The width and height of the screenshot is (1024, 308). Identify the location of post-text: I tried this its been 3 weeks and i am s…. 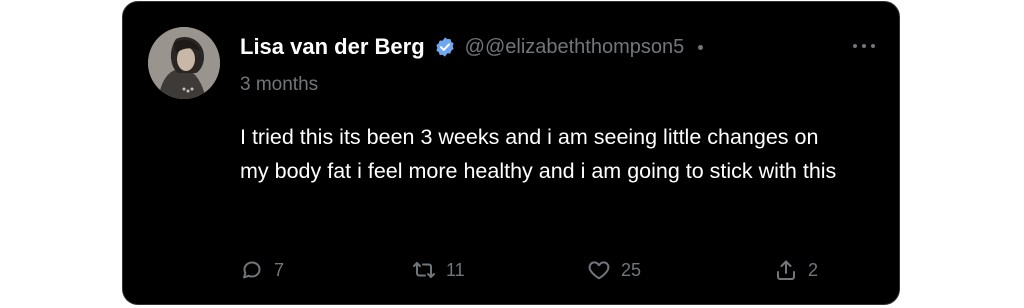
(538, 154).